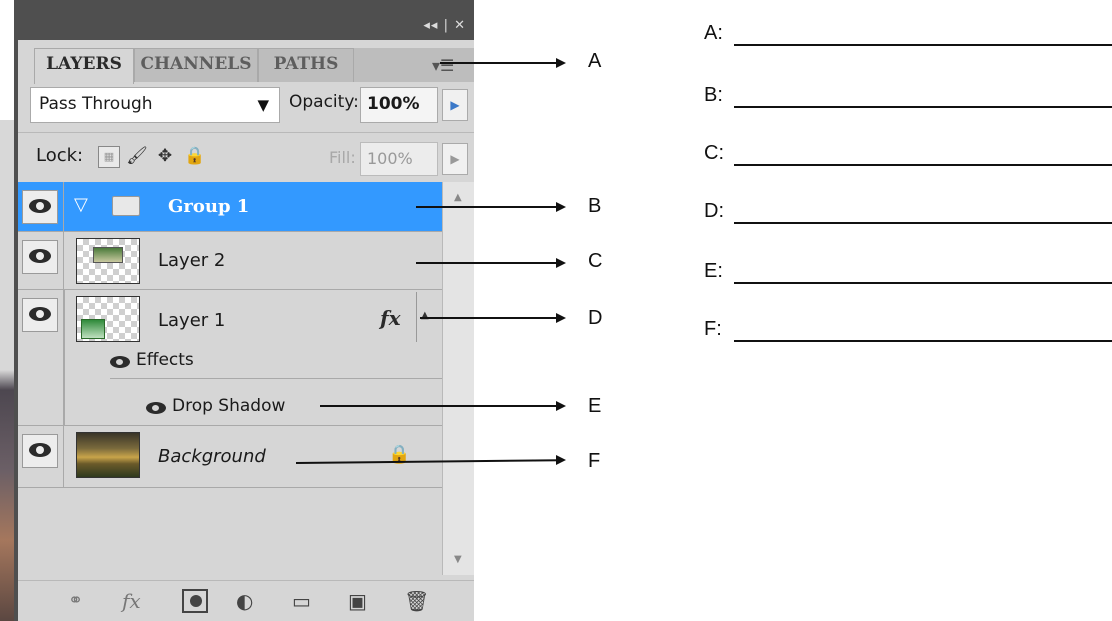  I want to click on answer-label-e: E:, so click(713, 271).